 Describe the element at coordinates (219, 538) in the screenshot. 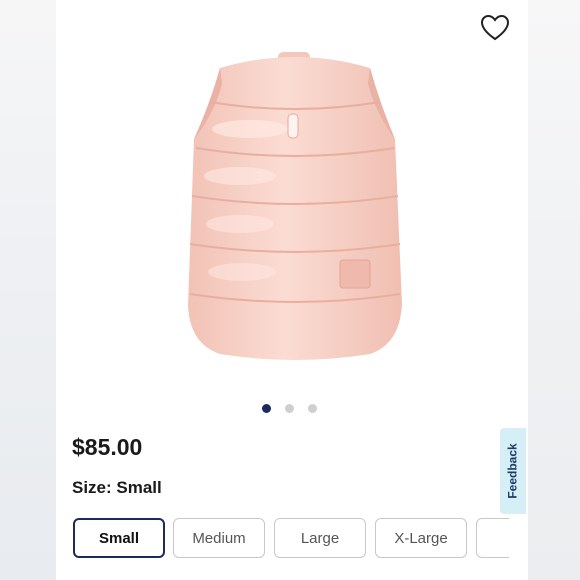

I see `size-option-medium: Medium` at that location.